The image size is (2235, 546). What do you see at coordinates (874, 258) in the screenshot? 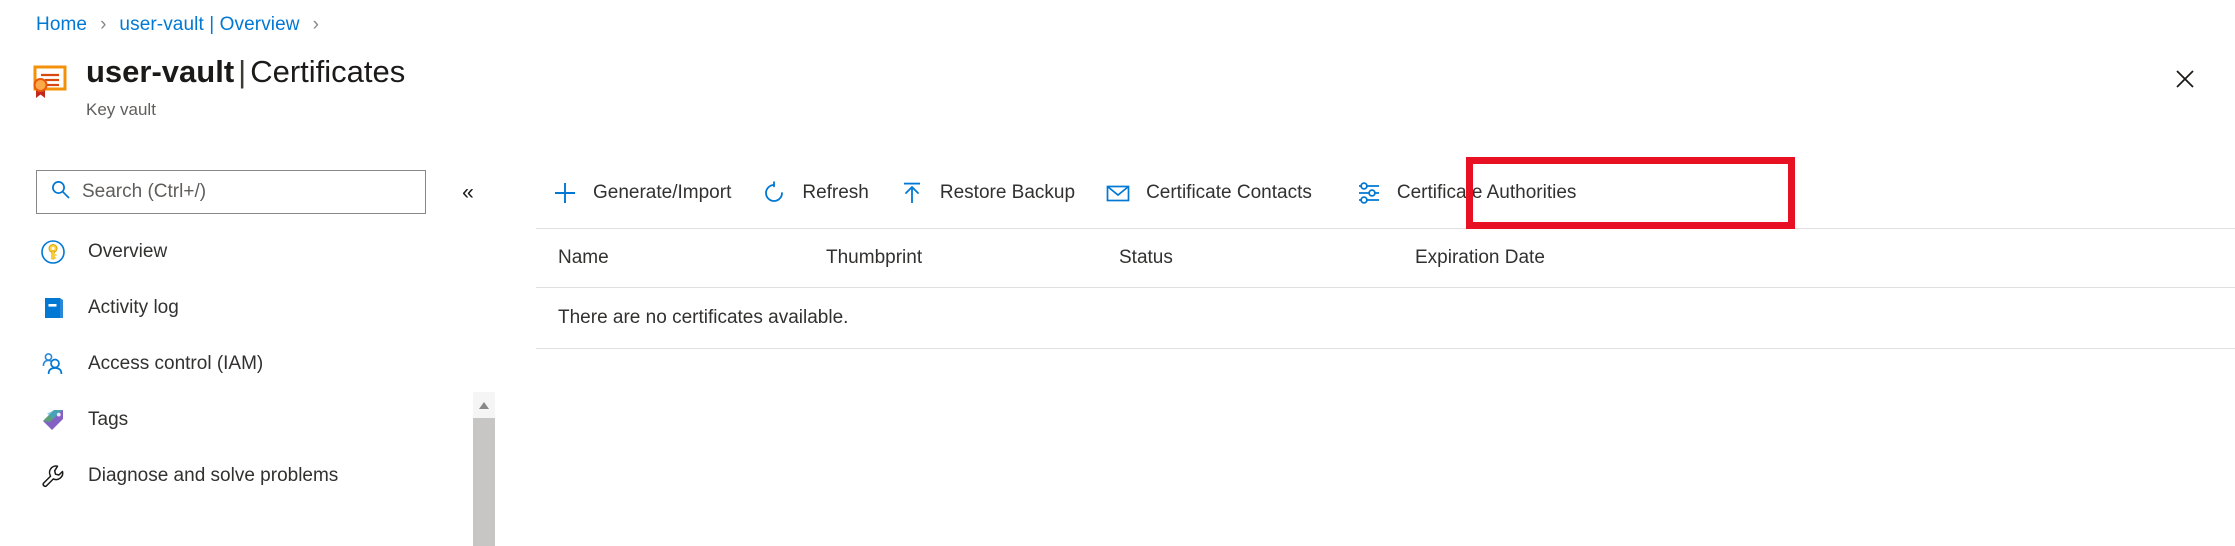
I see `column-header-thumbprint: Thumbprint` at bounding box center [874, 258].